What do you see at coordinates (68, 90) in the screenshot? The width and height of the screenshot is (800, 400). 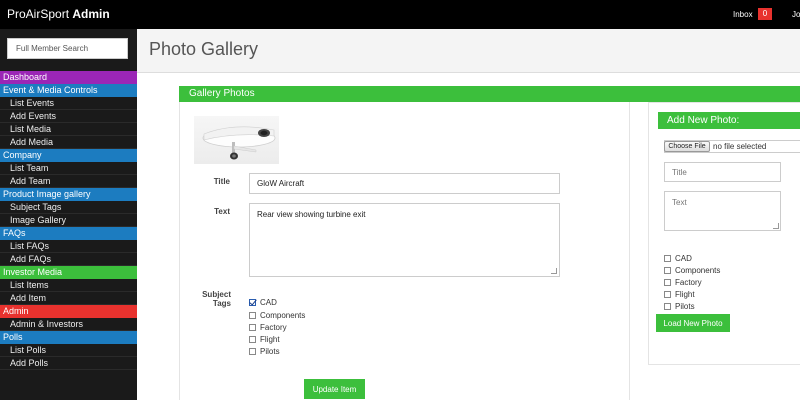 I see `nav-section-event-media: Event & Media Controls` at bounding box center [68, 90].